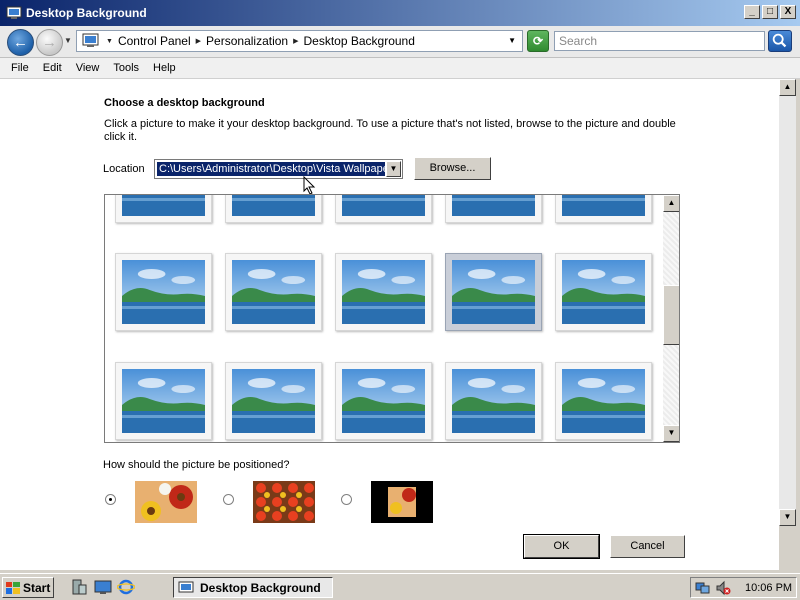 This screenshot has width=800, height=600. I want to click on search-button, so click(780, 41).